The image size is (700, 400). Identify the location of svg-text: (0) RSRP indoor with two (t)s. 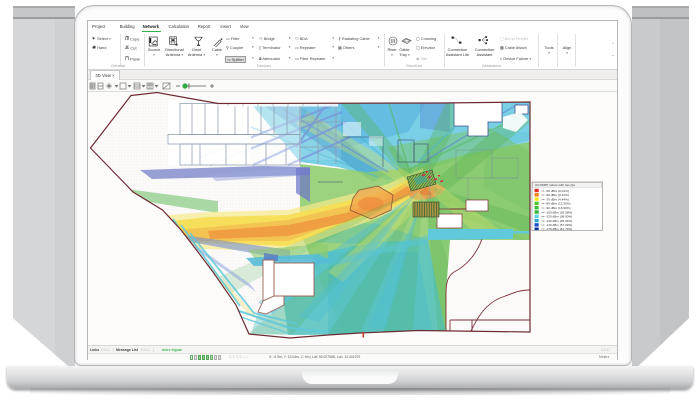
(555, 185).